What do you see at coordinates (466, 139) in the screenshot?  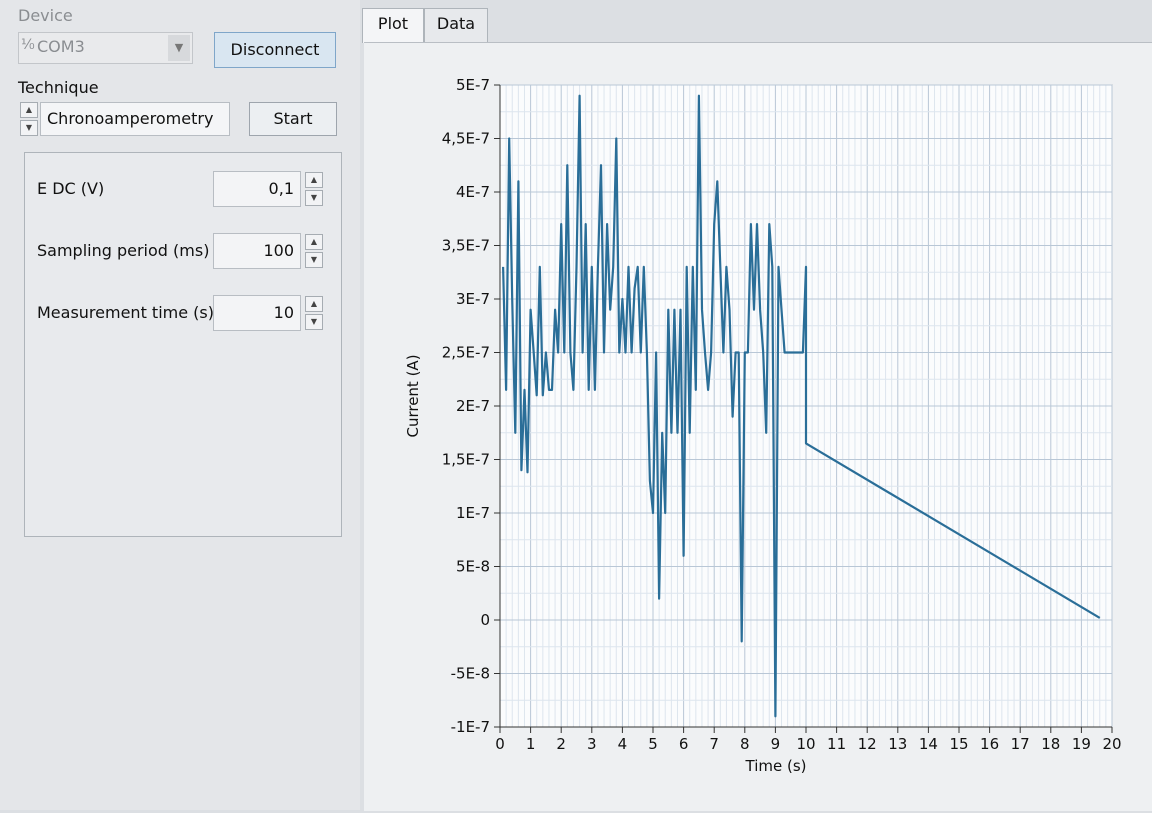 I see `y-tick-label: 4,5E-7` at bounding box center [466, 139].